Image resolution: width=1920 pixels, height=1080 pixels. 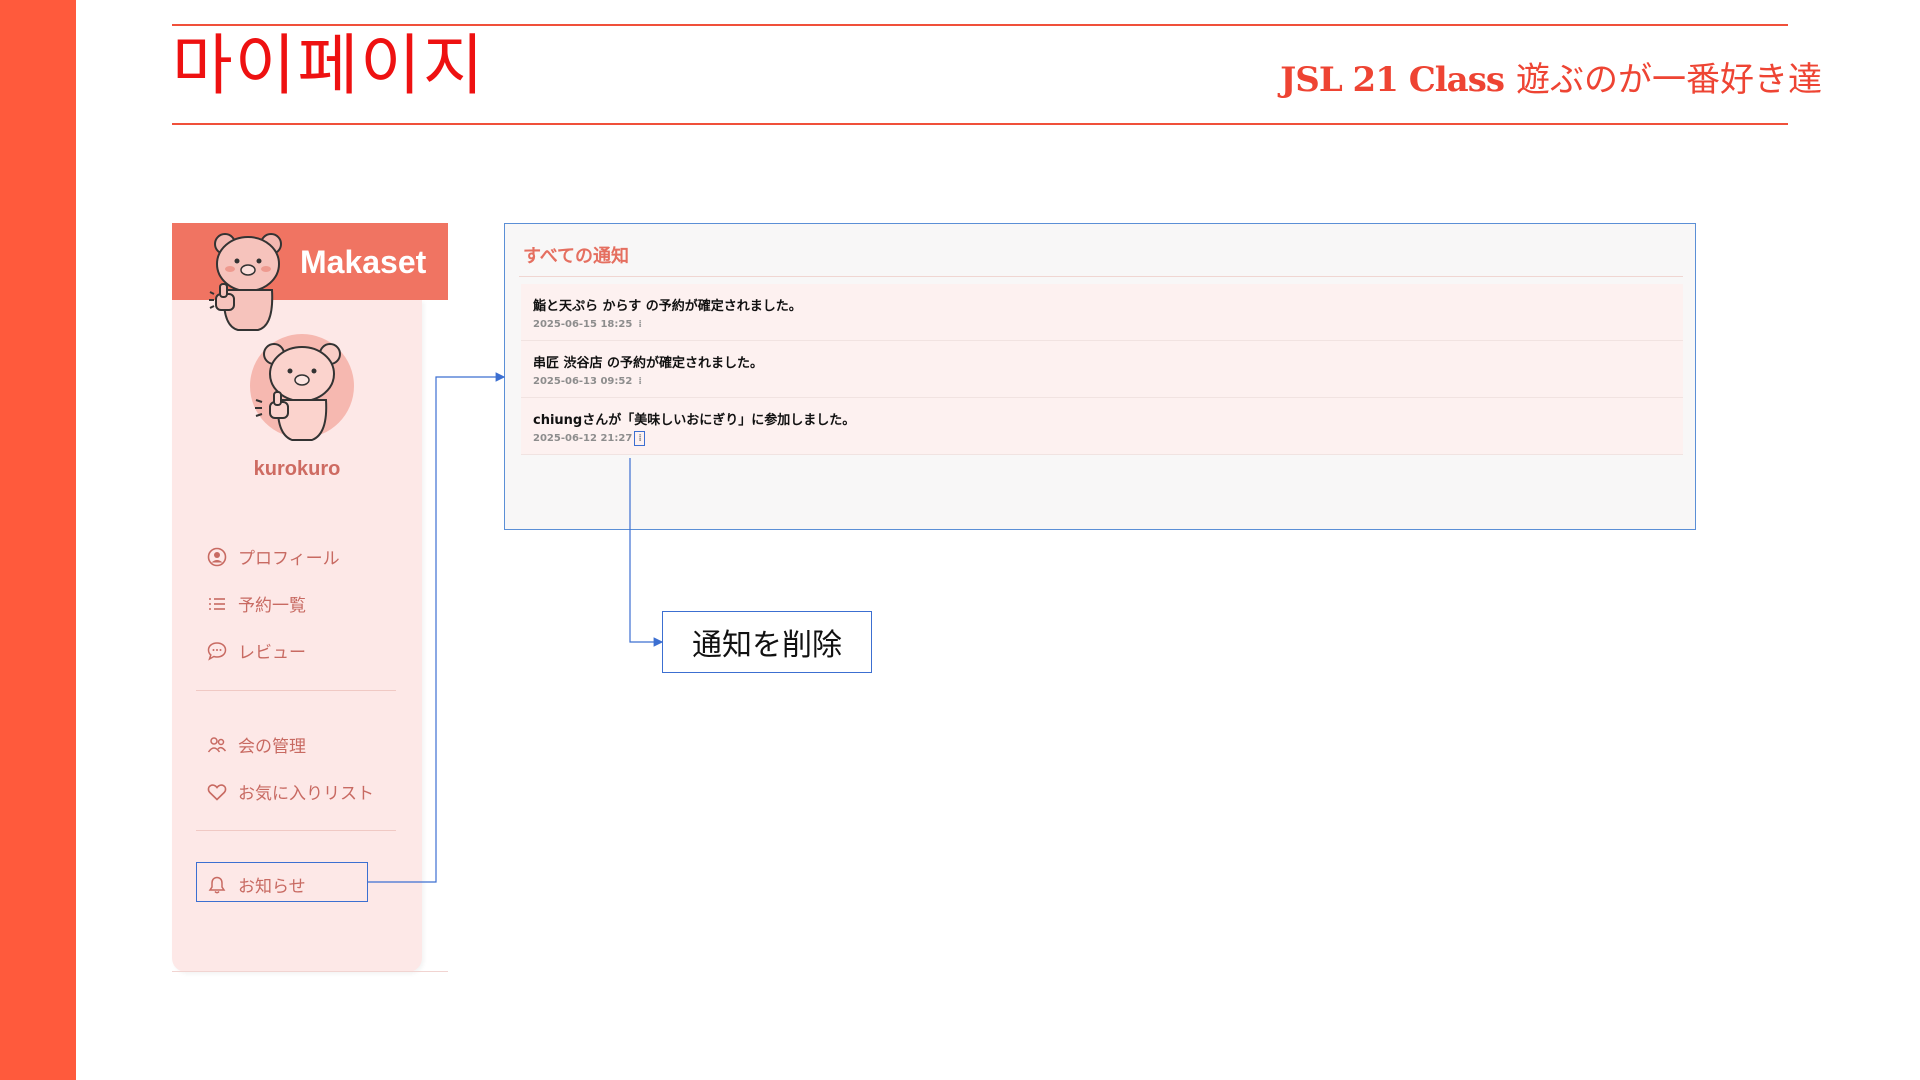 What do you see at coordinates (767, 642) in the screenshot?
I see `delete-notification-callout: 通知を削除` at bounding box center [767, 642].